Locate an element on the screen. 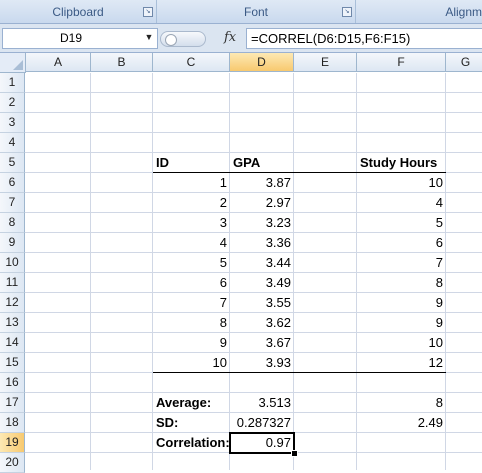 The width and height of the screenshot is (482, 473). table-cell-study: 4 is located at coordinates (401, 203).